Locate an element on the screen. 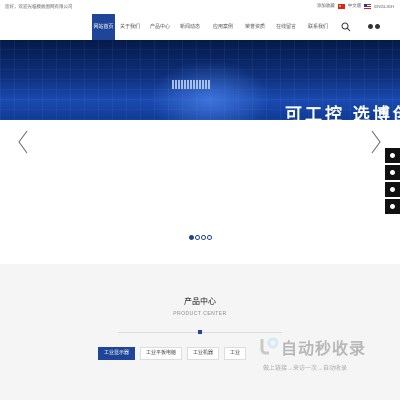 This screenshot has height=400, width=400. qq-button is located at coordinates (392, 155).